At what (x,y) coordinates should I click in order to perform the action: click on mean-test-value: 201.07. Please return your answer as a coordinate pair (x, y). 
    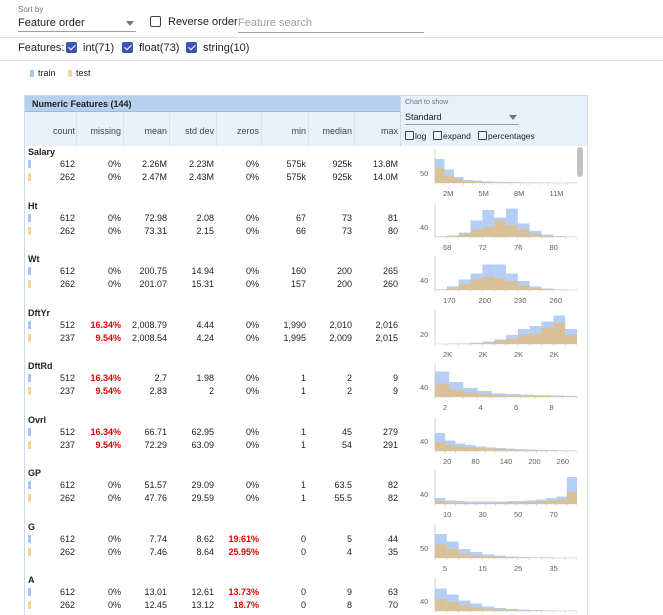
    Looking at the image, I should click on (144, 284).